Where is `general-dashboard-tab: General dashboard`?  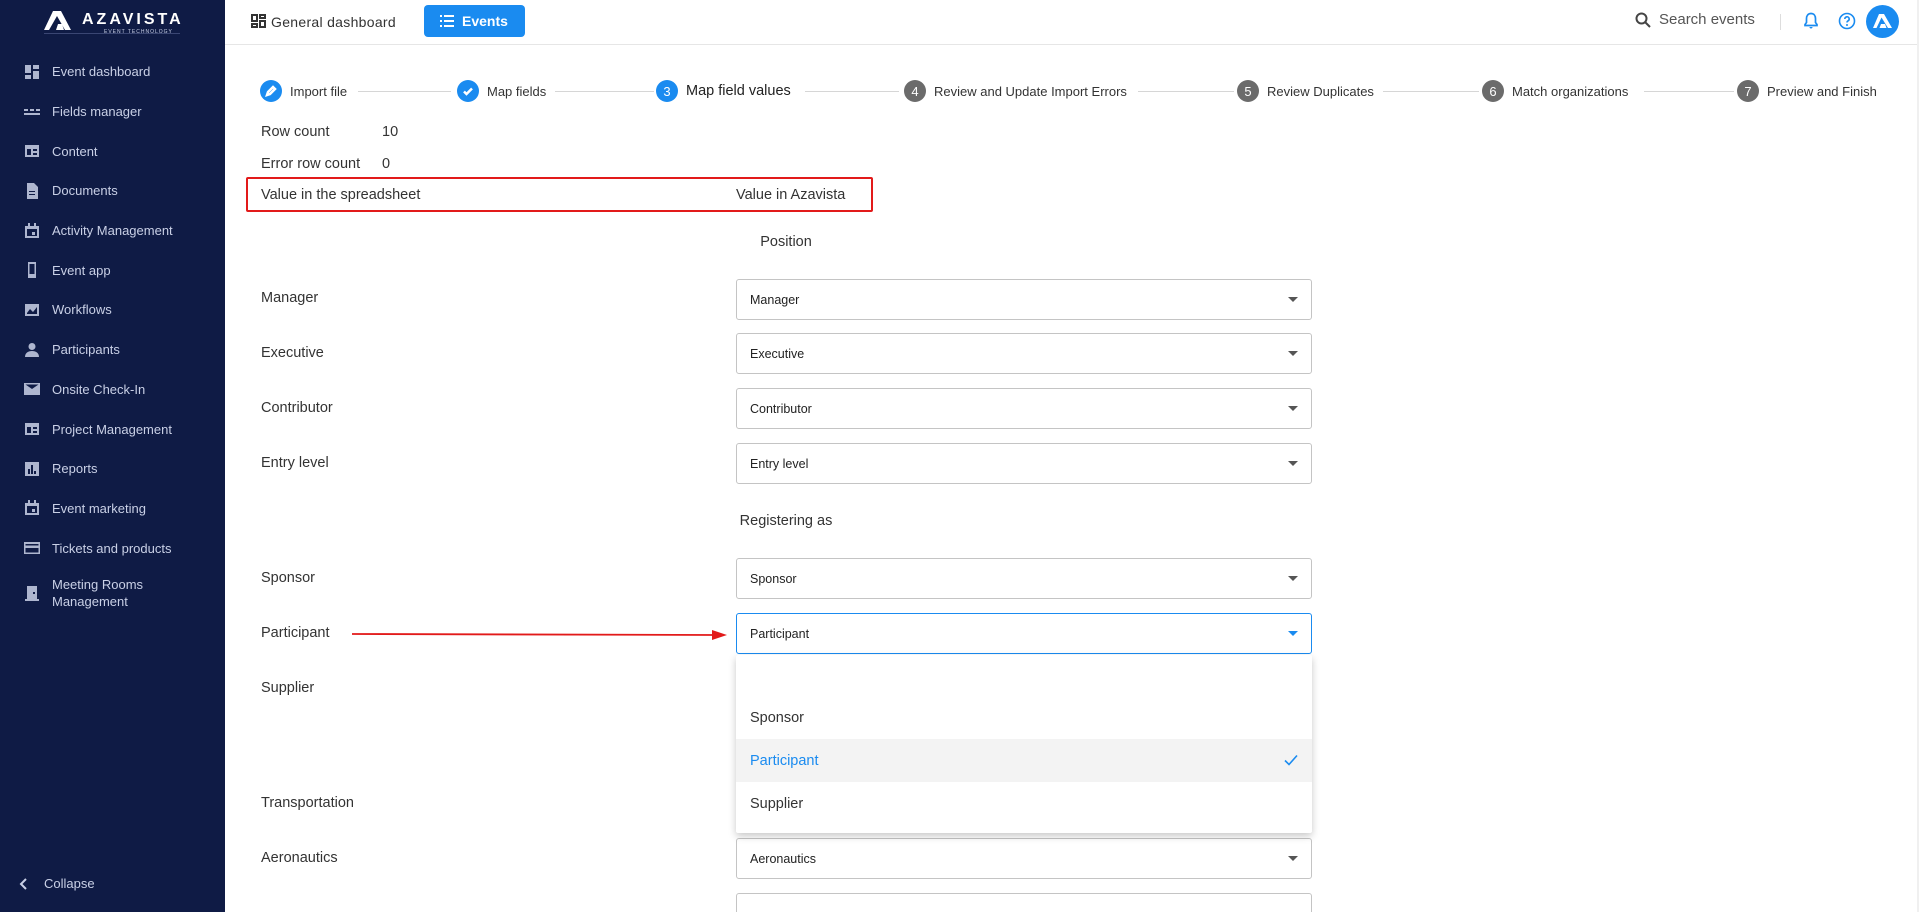
general-dashboard-tab: General dashboard is located at coordinates (324, 21).